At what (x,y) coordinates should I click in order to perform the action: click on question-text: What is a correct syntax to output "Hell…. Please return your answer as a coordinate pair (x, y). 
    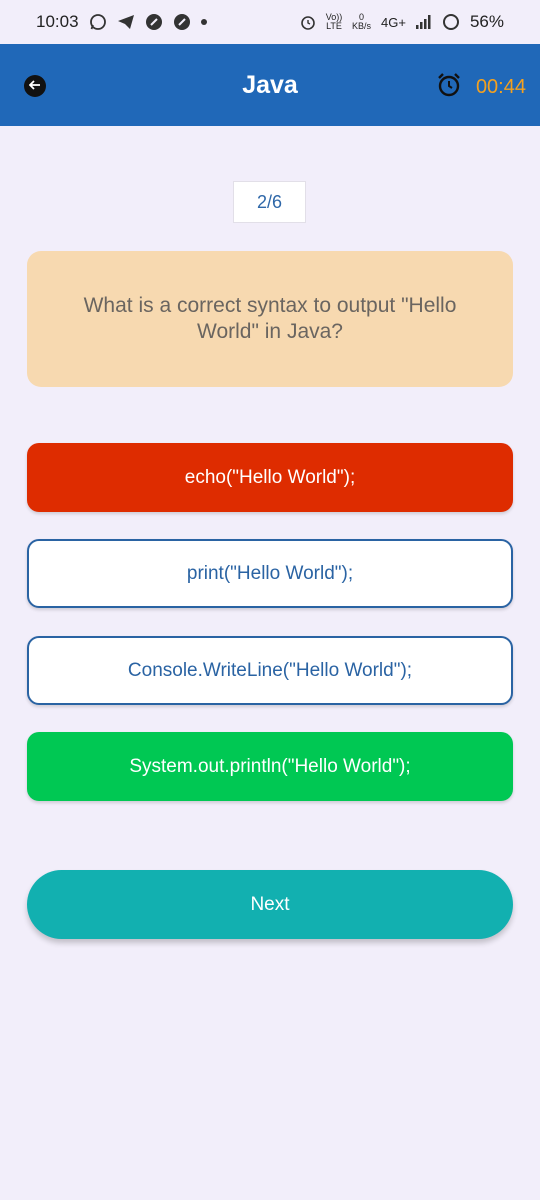
    Looking at the image, I should click on (270, 318).